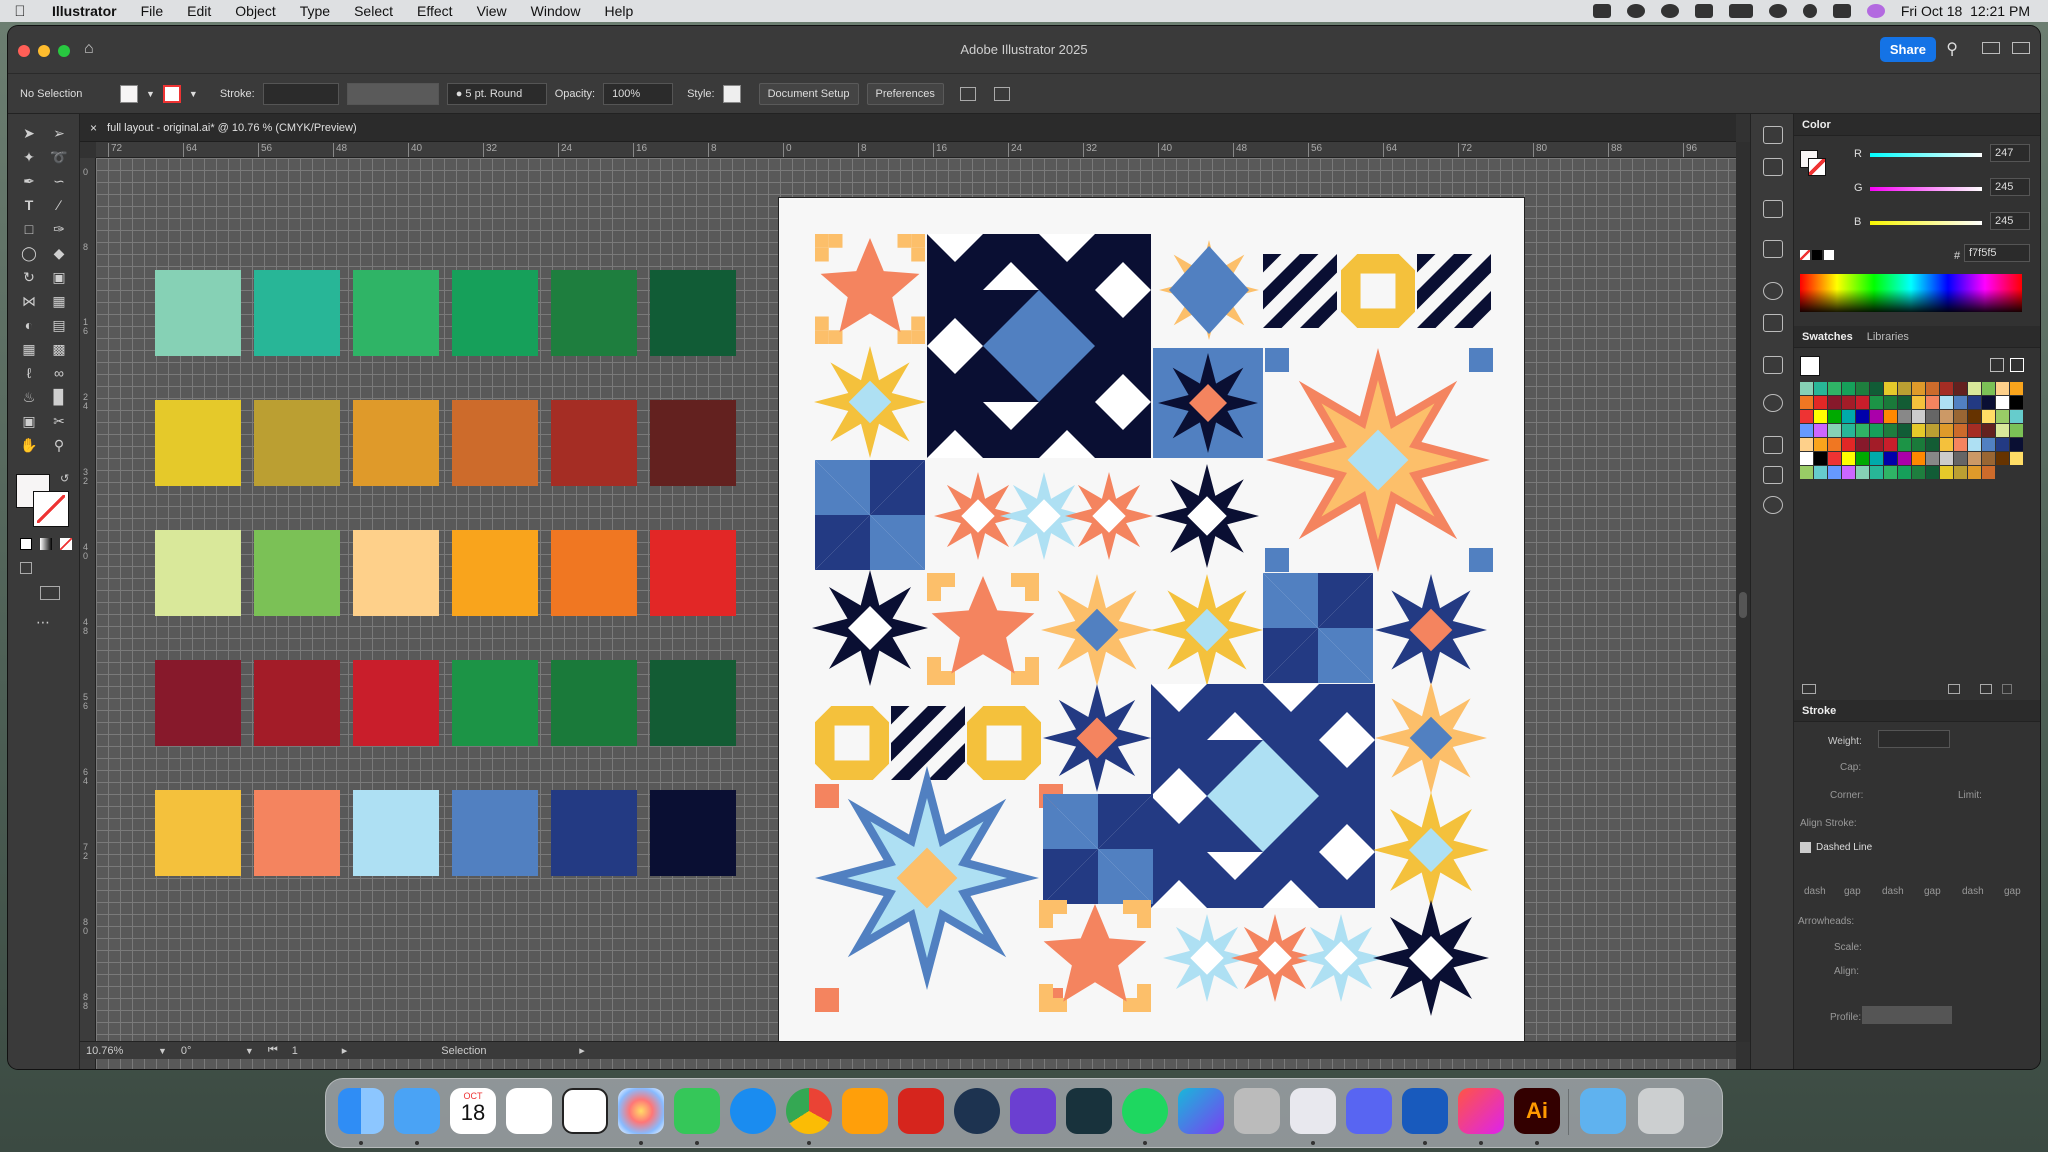 Image resolution: width=2048 pixels, height=1152 pixels. Describe the element at coordinates (1809, 689) in the screenshot. I see `swatch-libraries-icon` at that location.